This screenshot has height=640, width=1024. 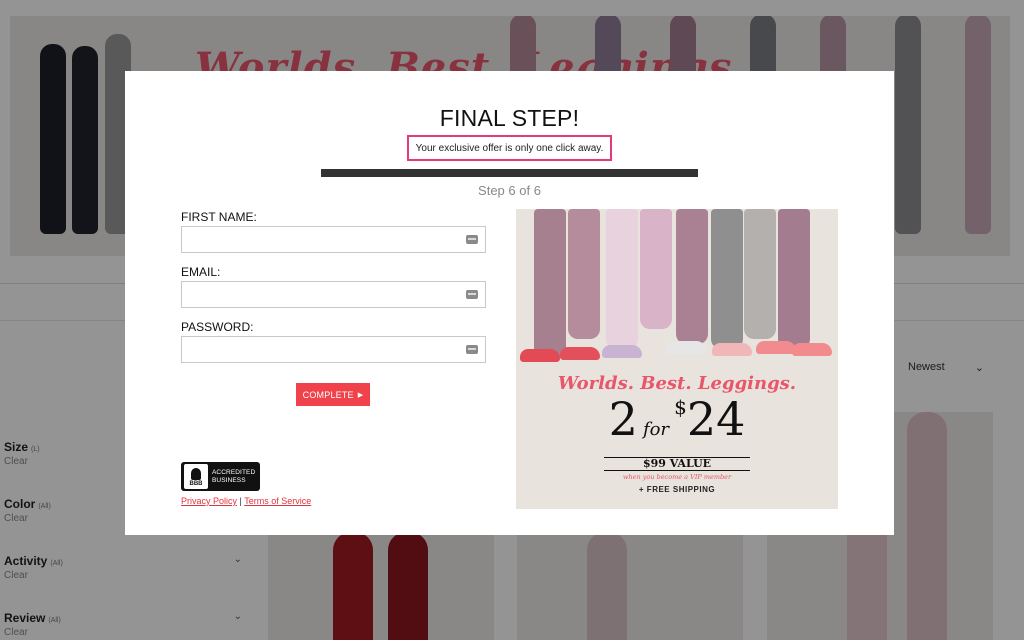 I want to click on bbb-line1: ACCREDITED, so click(x=234, y=472).